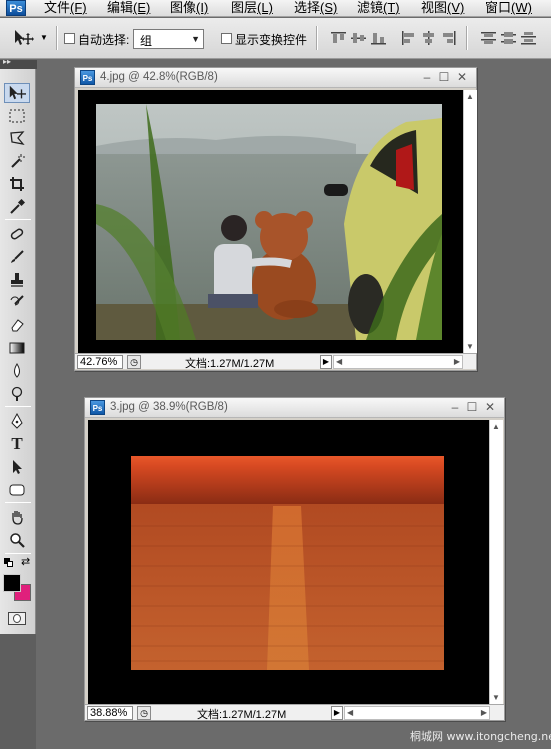 The image size is (551, 749). What do you see at coordinates (508, 38) in the screenshot?
I see `distribute-vcenter-icon` at bounding box center [508, 38].